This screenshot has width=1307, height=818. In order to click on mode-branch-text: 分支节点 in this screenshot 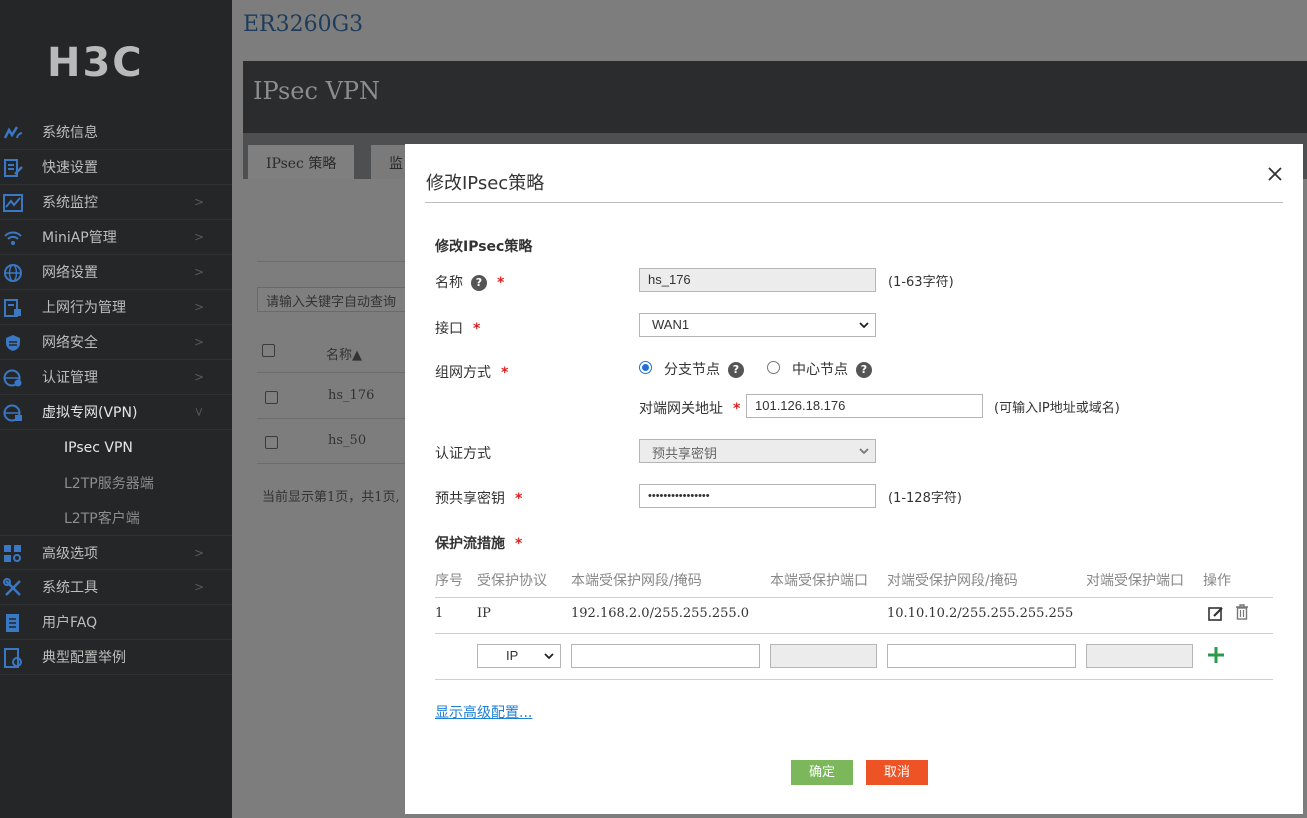, I will do `click(692, 370)`.